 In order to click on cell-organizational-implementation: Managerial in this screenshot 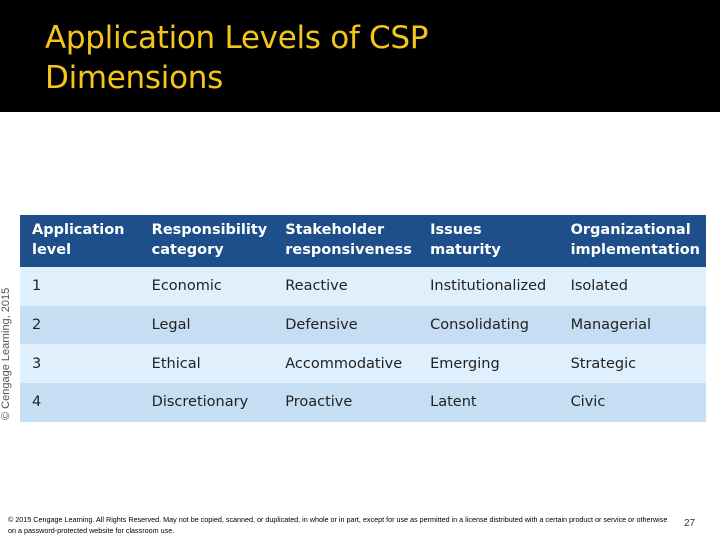, I will do `click(632, 325)`.